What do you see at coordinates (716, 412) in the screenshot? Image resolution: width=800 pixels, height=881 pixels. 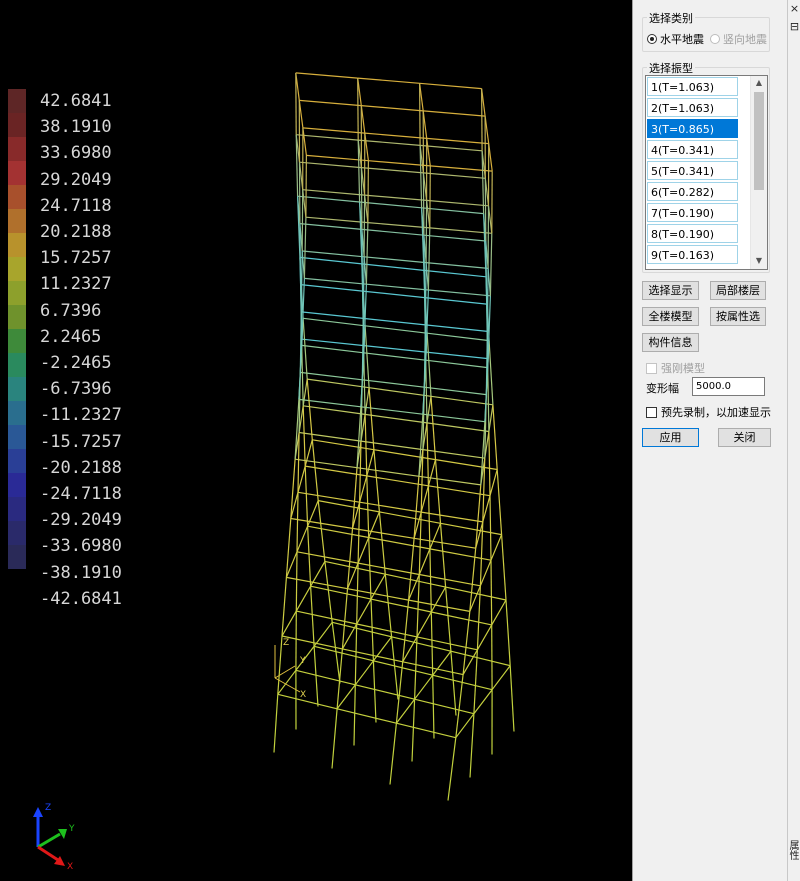 I see `prerecord-label: 预先录制，以加速显示` at bounding box center [716, 412].